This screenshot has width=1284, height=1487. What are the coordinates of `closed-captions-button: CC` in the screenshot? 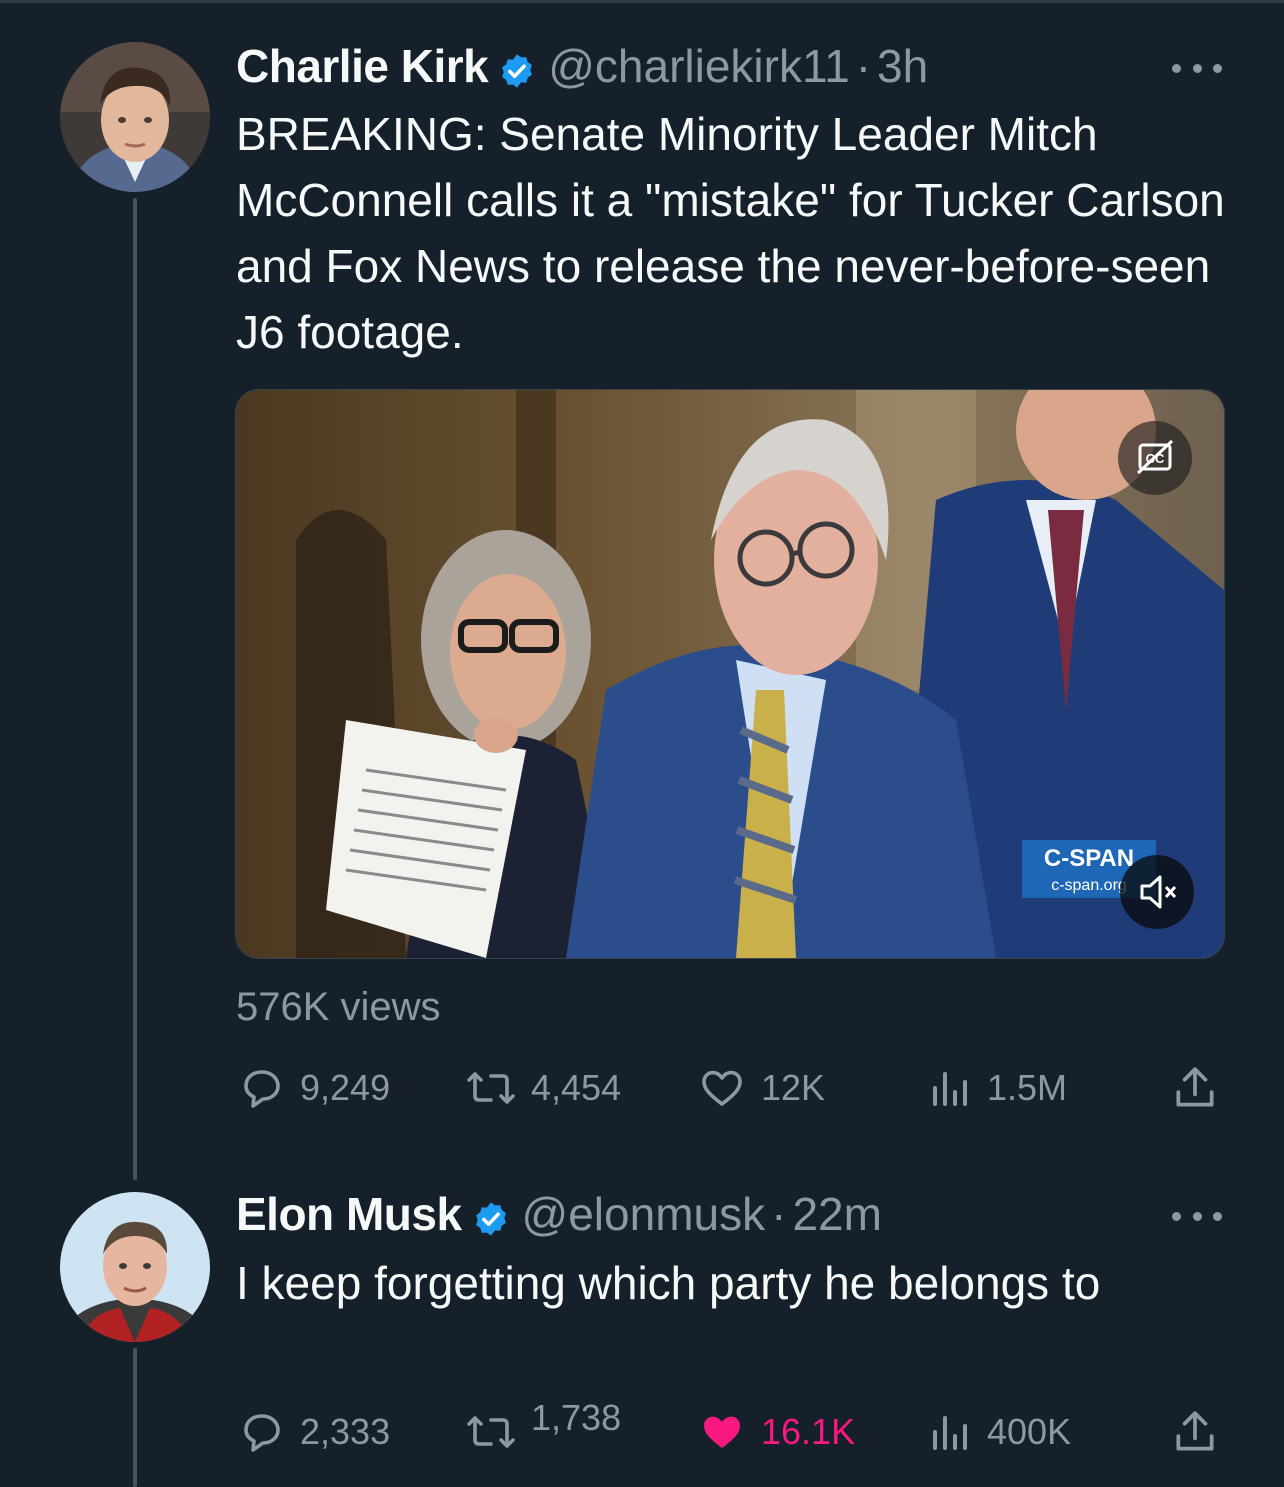 It's located at (1155, 458).